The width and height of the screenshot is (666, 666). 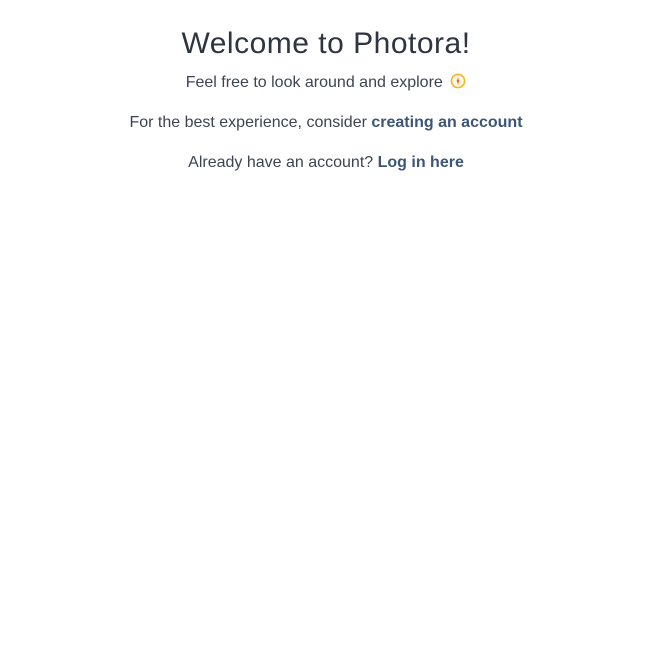 I want to click on explore-message: Feel free to look around and explore, so click(x=329, y=83).